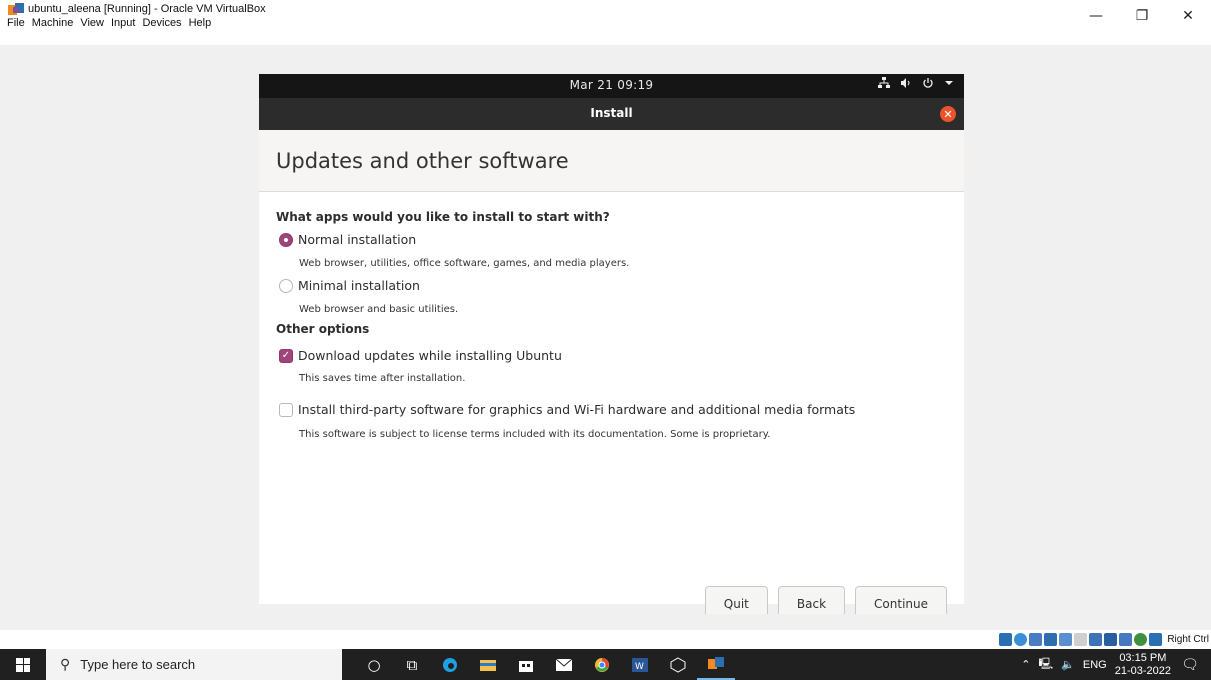  I want to click on word-icon: W, so click(640, 664).